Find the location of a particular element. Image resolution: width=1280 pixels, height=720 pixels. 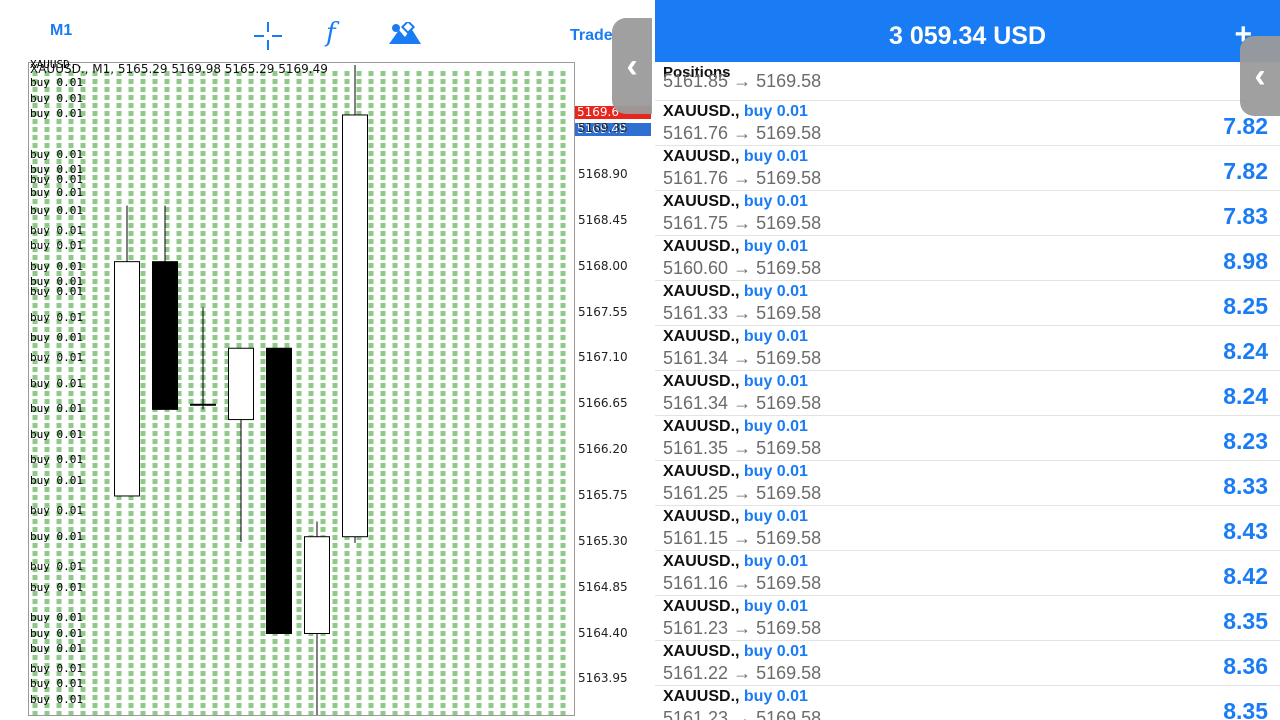

position-row: XAUUSD., buy 0.01 5161.75 → 5169.58 7.83 is located at coordinates (967, 213).